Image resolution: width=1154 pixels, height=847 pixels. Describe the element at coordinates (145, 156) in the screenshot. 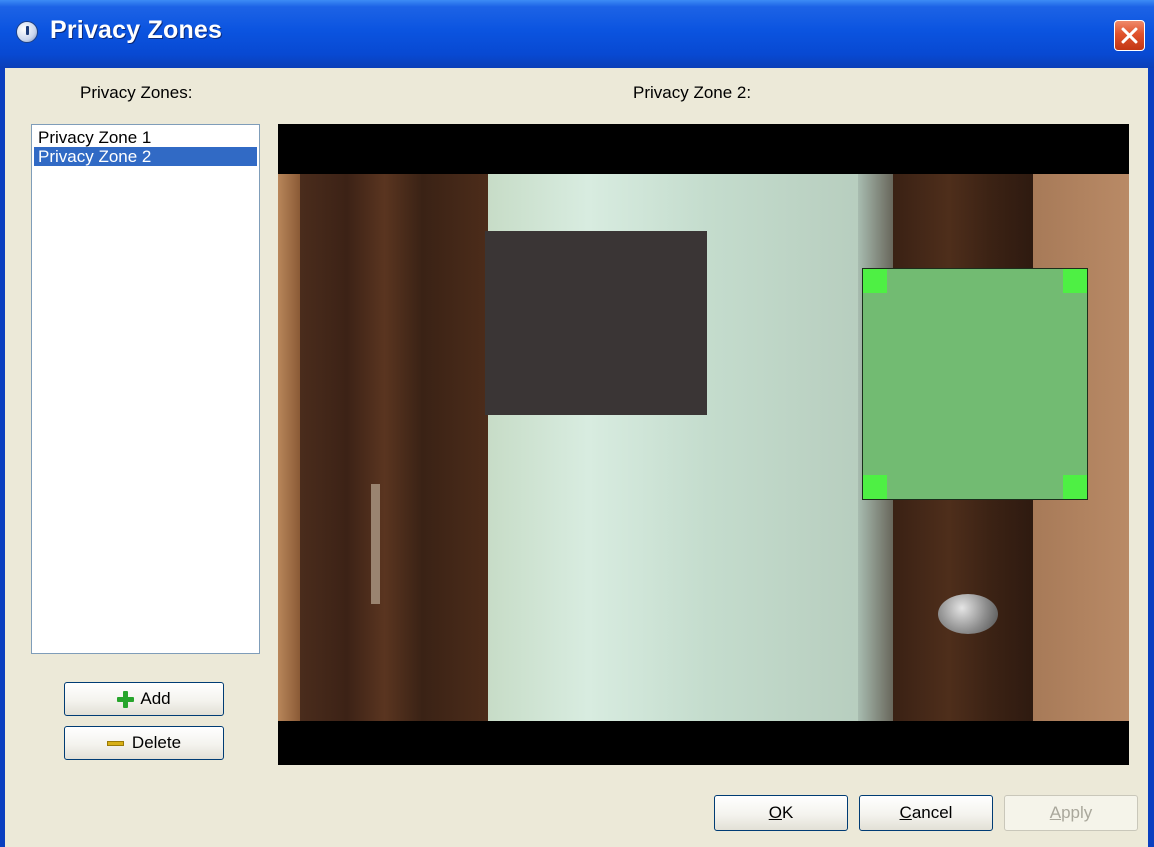

I see `list-item-privacy-zone-2: Privacy Zone 2` at that location.